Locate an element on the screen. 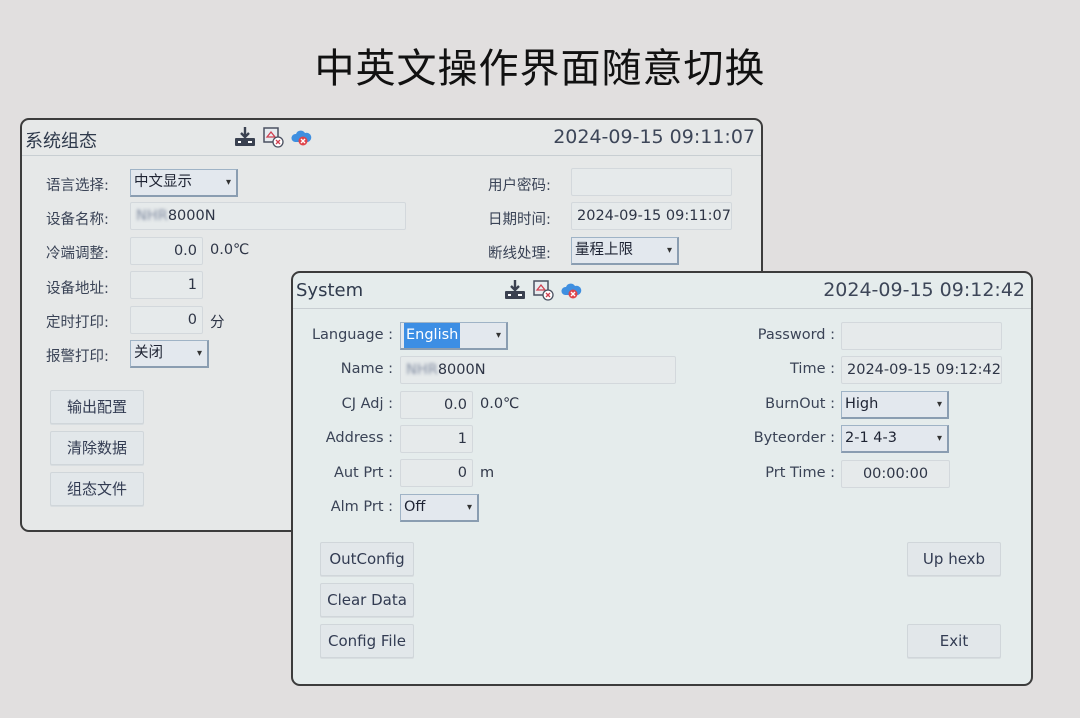 The height and width of the screenshot is (718, 1080). cj-adjust-field: 0.0 is located at coordinates (166, 251).